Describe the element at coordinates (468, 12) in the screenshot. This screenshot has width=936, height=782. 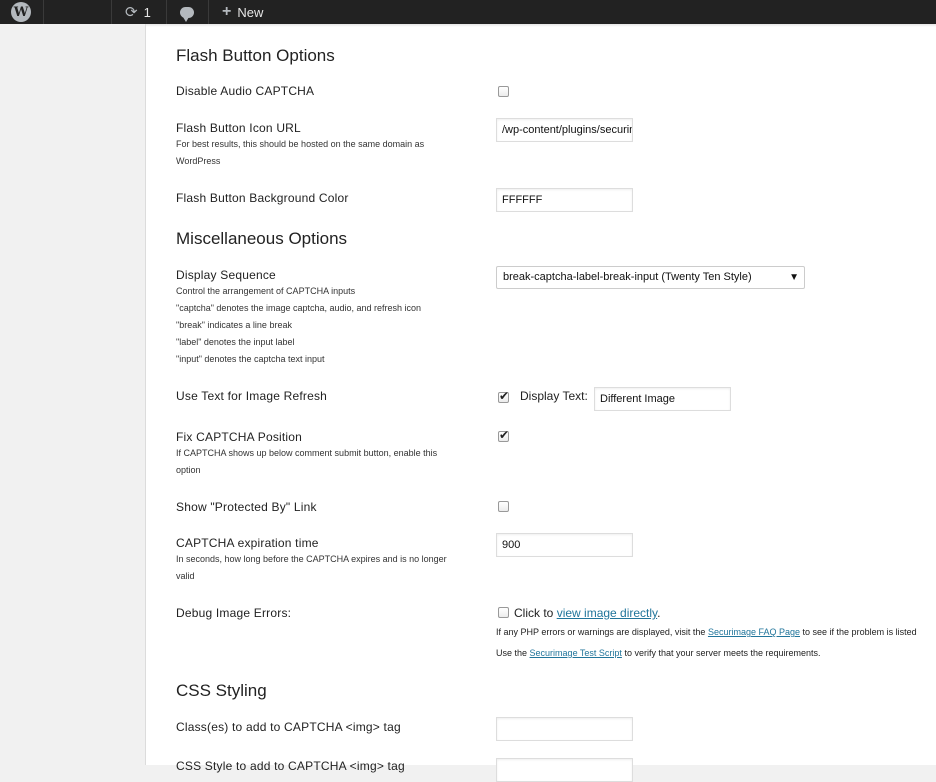
I see `admin-bar: W ⟳ 1 + New` at that location.